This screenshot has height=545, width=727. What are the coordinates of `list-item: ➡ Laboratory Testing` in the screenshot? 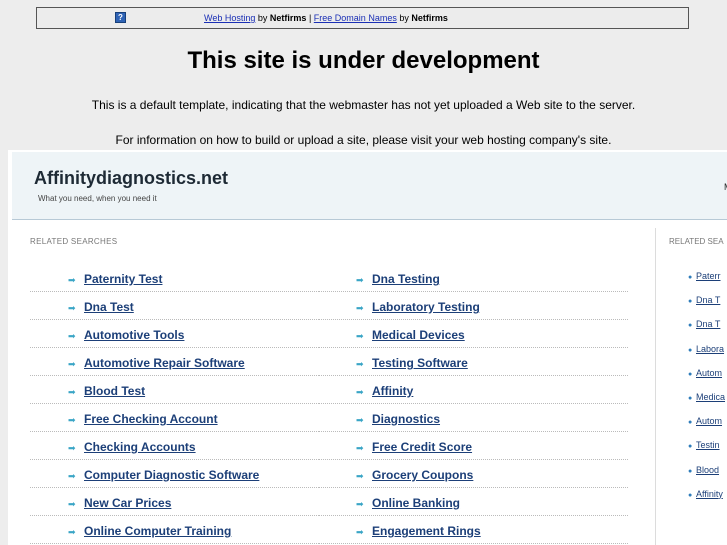 It's located at (473, 306).